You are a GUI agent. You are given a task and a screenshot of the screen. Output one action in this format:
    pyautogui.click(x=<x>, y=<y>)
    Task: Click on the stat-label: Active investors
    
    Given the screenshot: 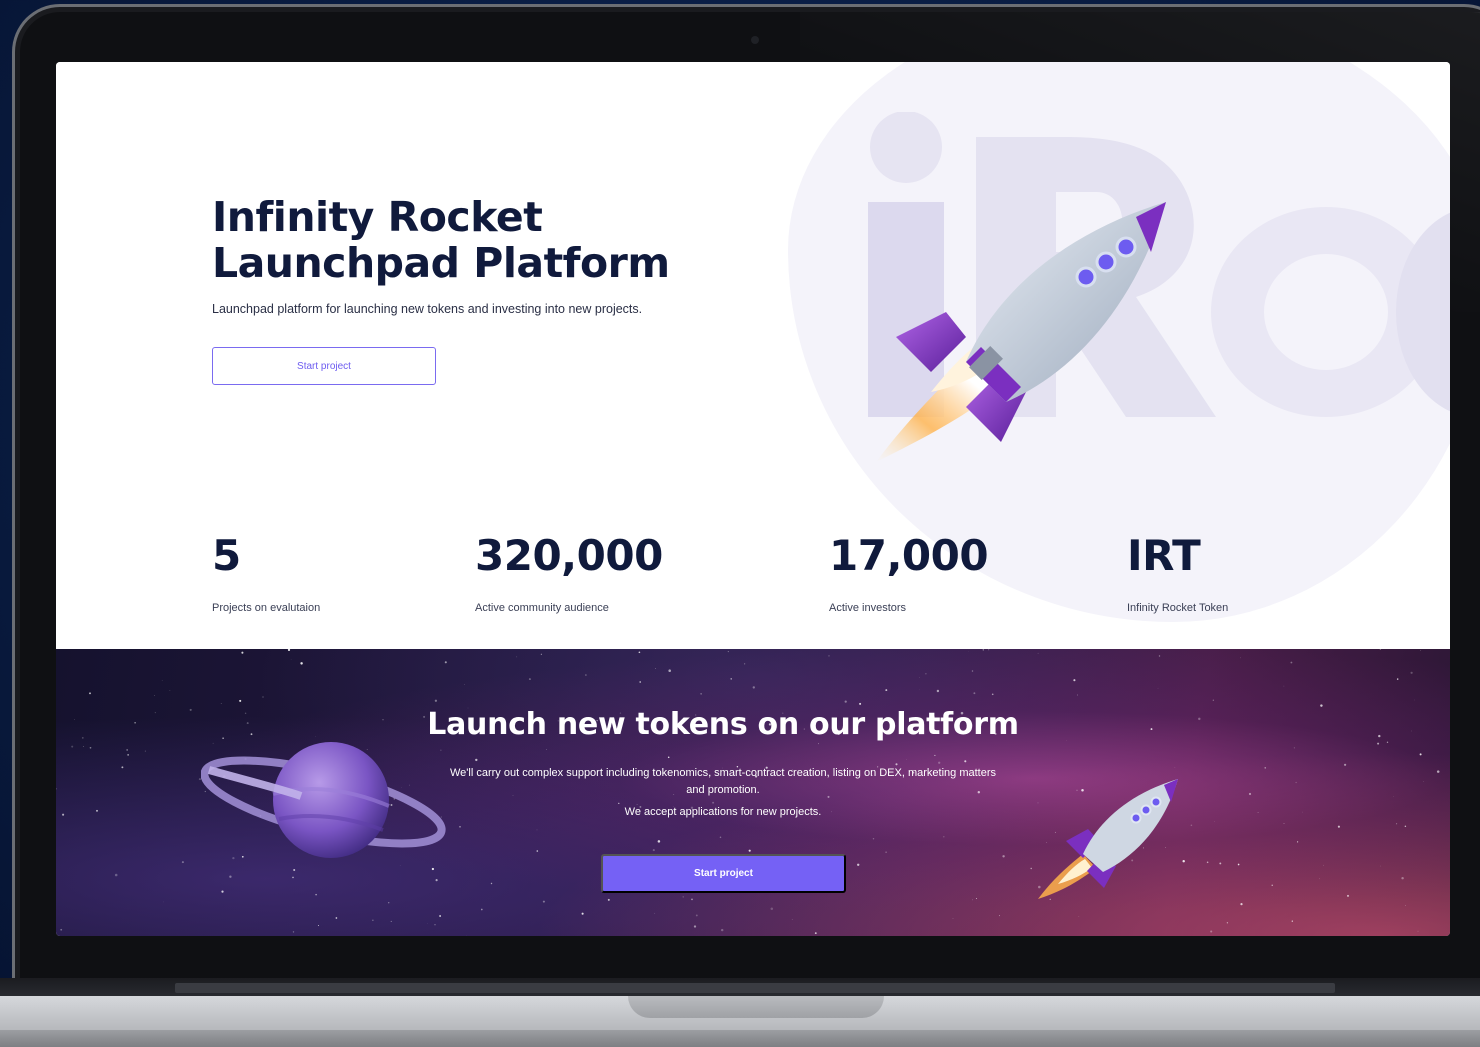 What is the action you would take?
    pyautogui.click(x=868, y=608)
    